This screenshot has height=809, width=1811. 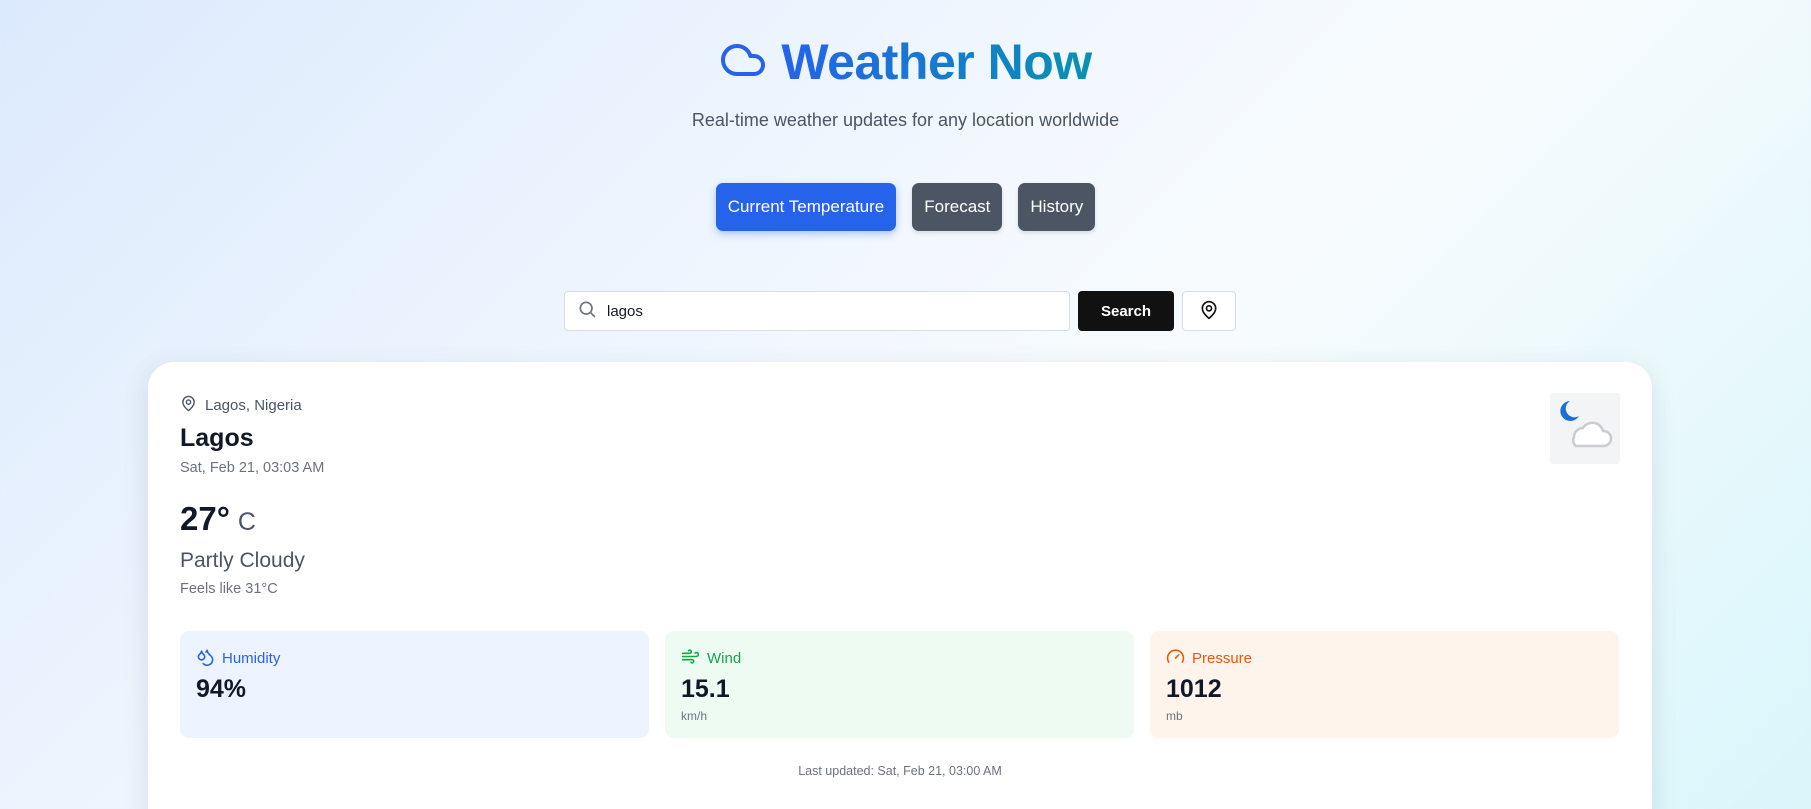 I want to click on use-location-button, so click(x=1209, y=311).